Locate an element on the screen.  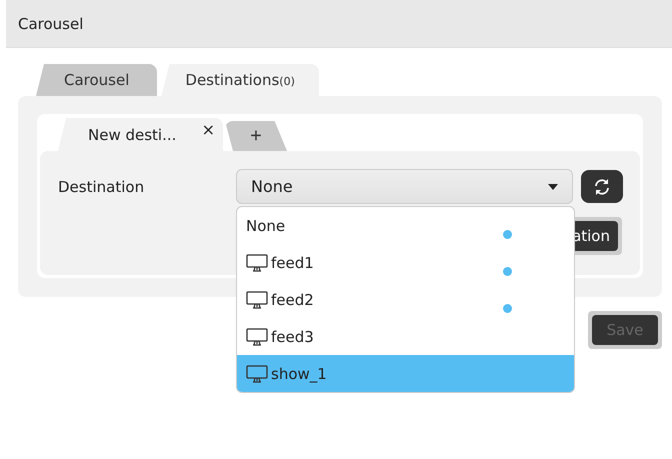
refresh-button is located at coordinates (602, 186).